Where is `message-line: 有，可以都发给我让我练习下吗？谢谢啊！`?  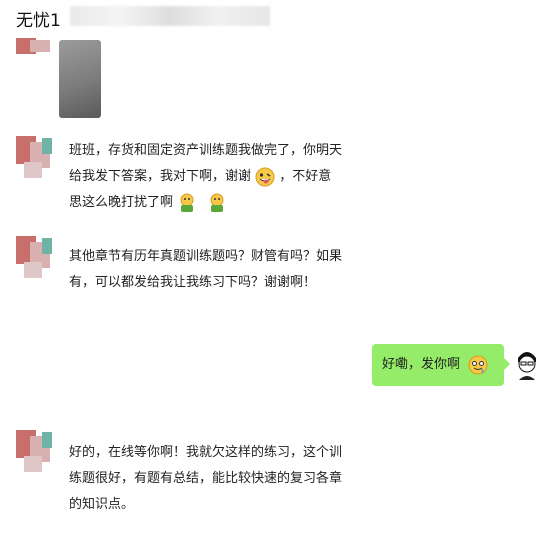
message-line: 有，可以都发给我让我练习下吗？谢谢啊！ is located at coordinates (193, 282).